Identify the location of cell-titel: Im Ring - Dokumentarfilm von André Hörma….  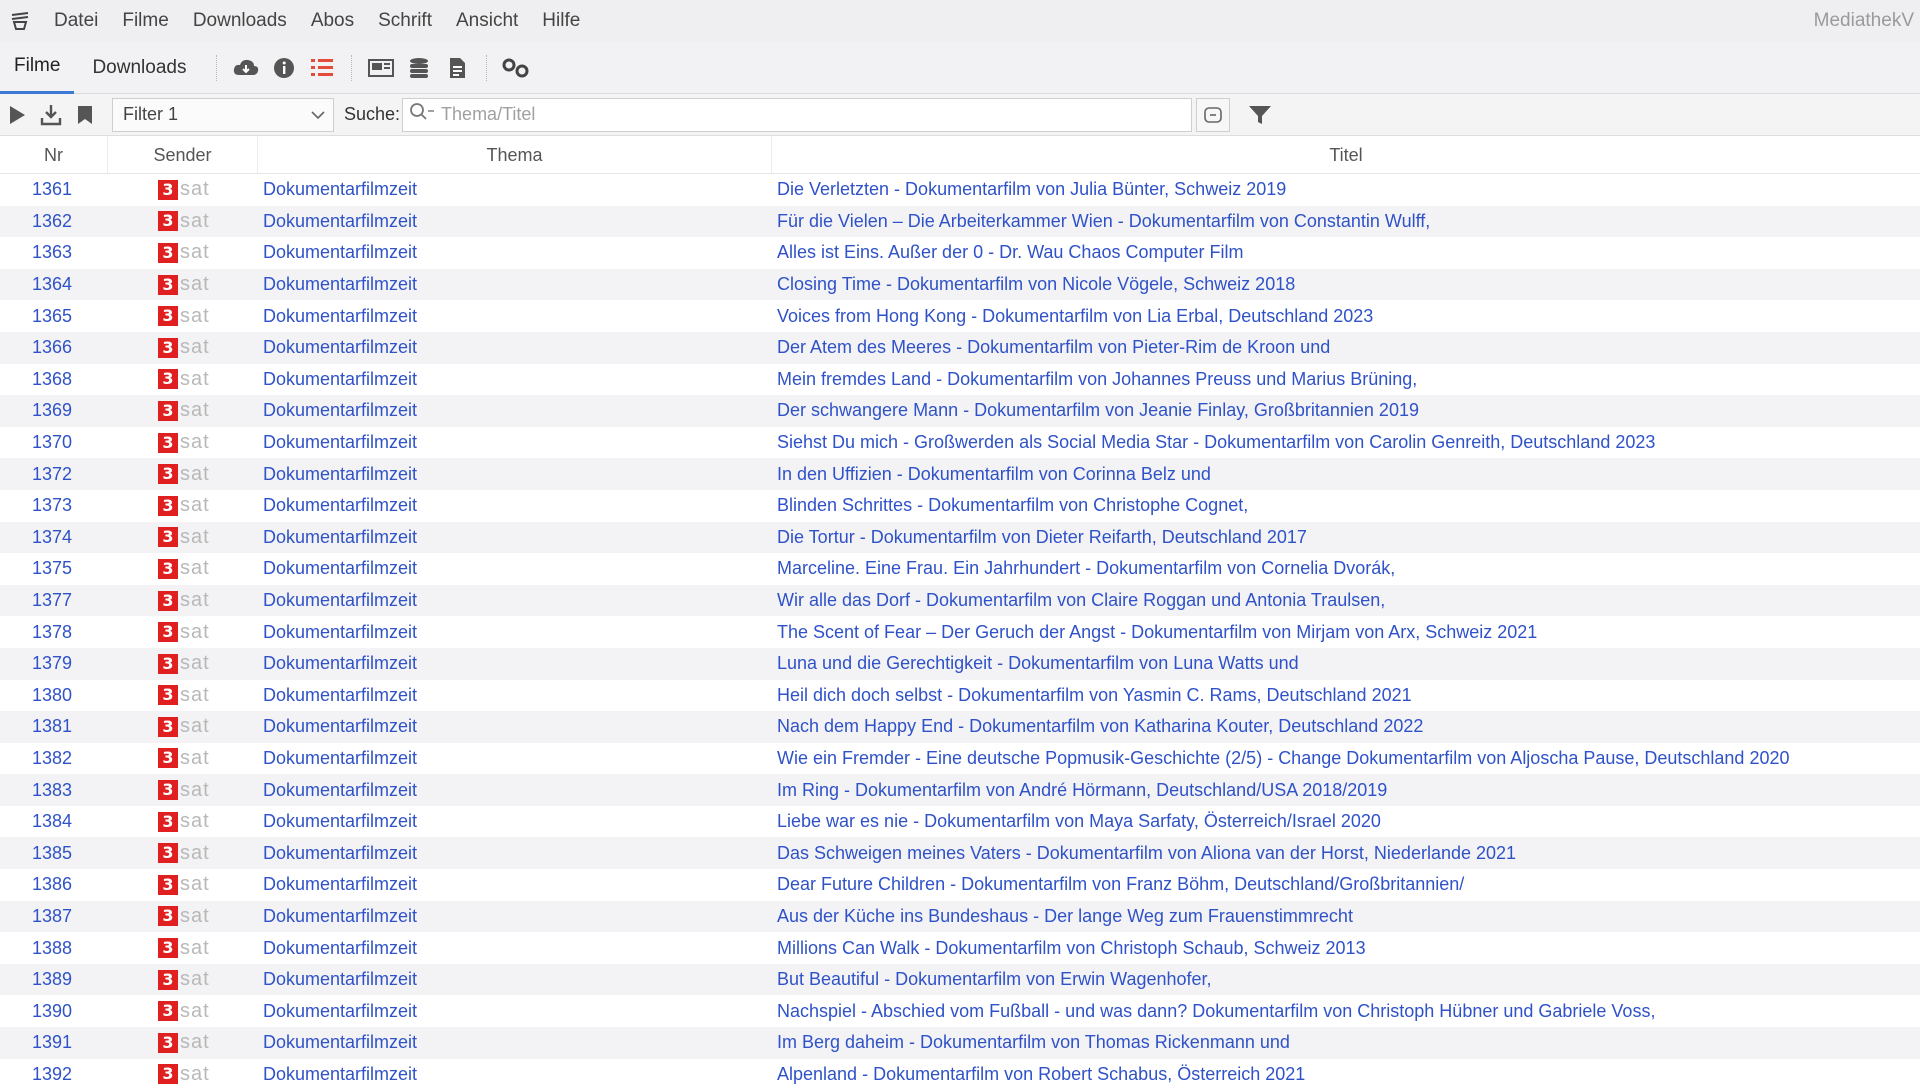
(1082, 789).